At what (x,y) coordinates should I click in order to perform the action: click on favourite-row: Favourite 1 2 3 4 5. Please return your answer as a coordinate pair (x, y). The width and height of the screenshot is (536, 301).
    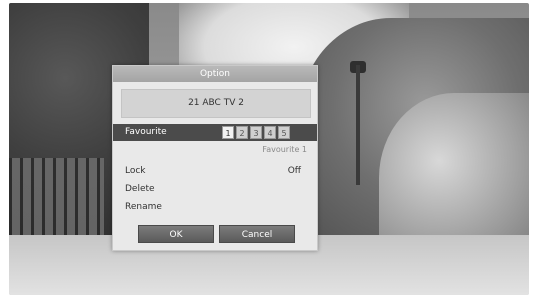
    Looking at the image, I should click on (215, 132).